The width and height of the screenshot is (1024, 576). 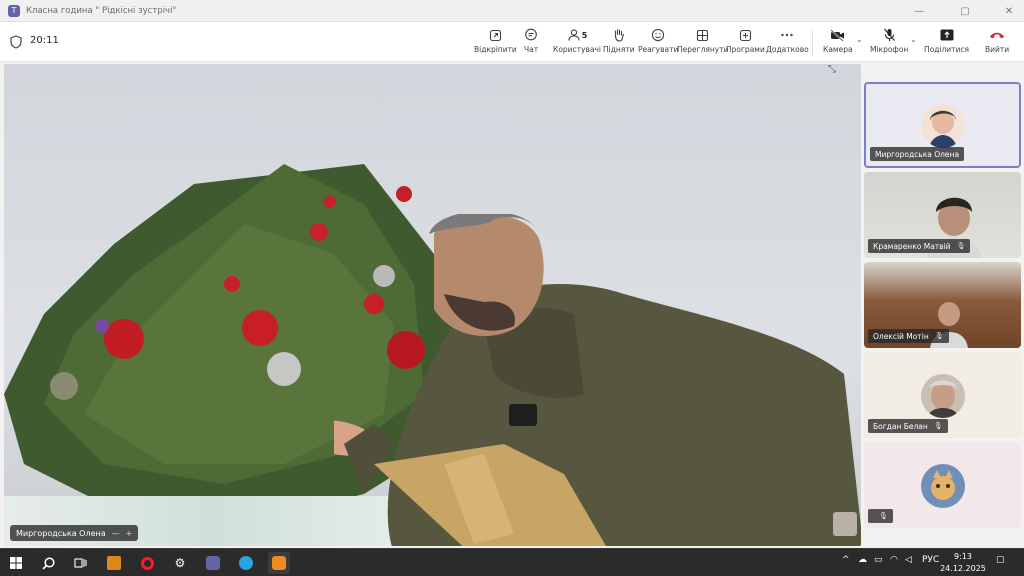 I want to click on camera-label: Камера, so click(x=838, y=49).